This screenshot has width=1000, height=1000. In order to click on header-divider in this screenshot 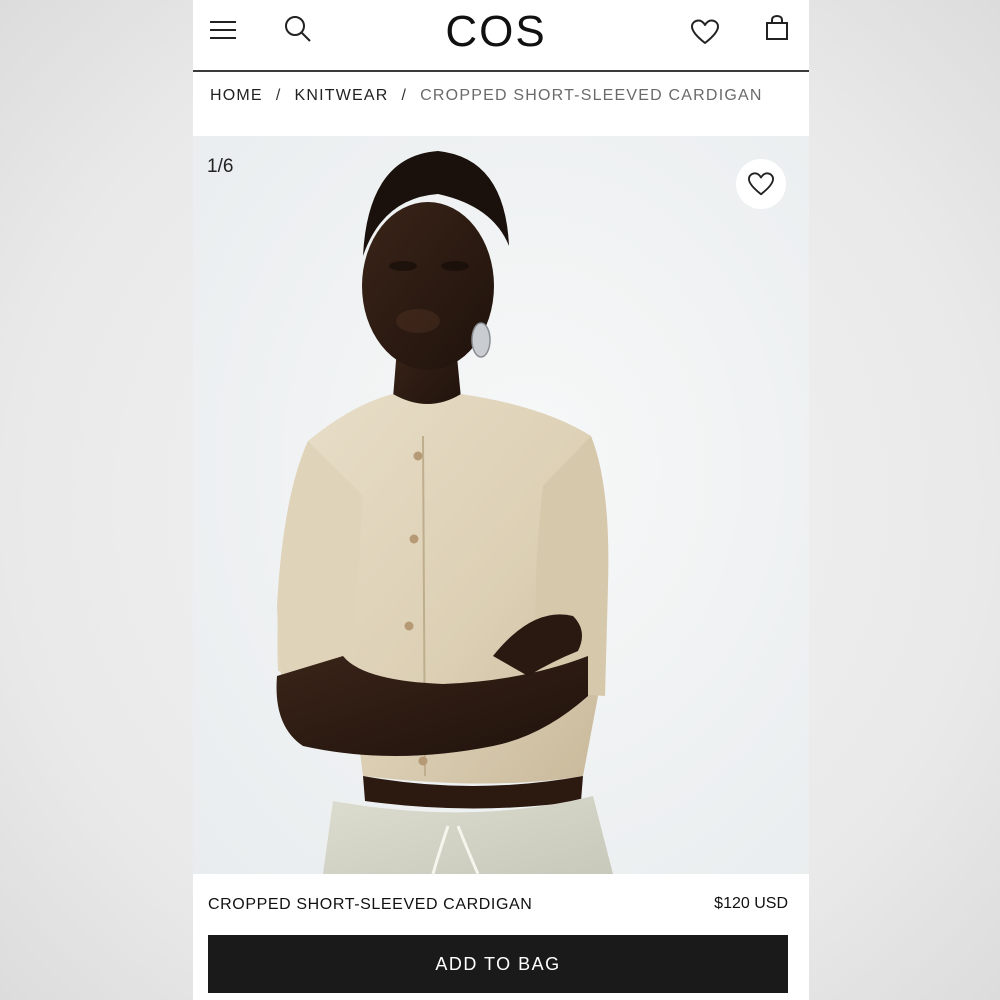, I will do `click(501, 71)`.